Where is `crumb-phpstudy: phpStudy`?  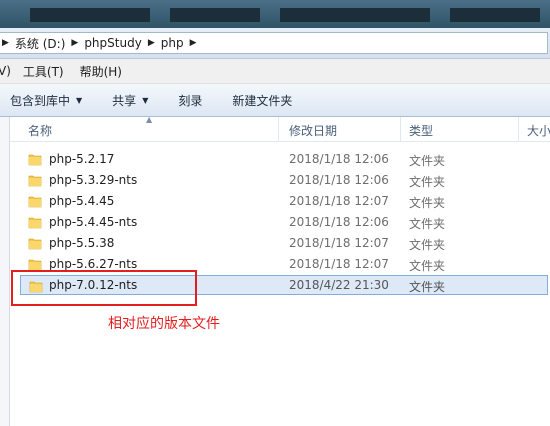
crumb-phpstudy: phpStudy is located at coordinates (113, 43).